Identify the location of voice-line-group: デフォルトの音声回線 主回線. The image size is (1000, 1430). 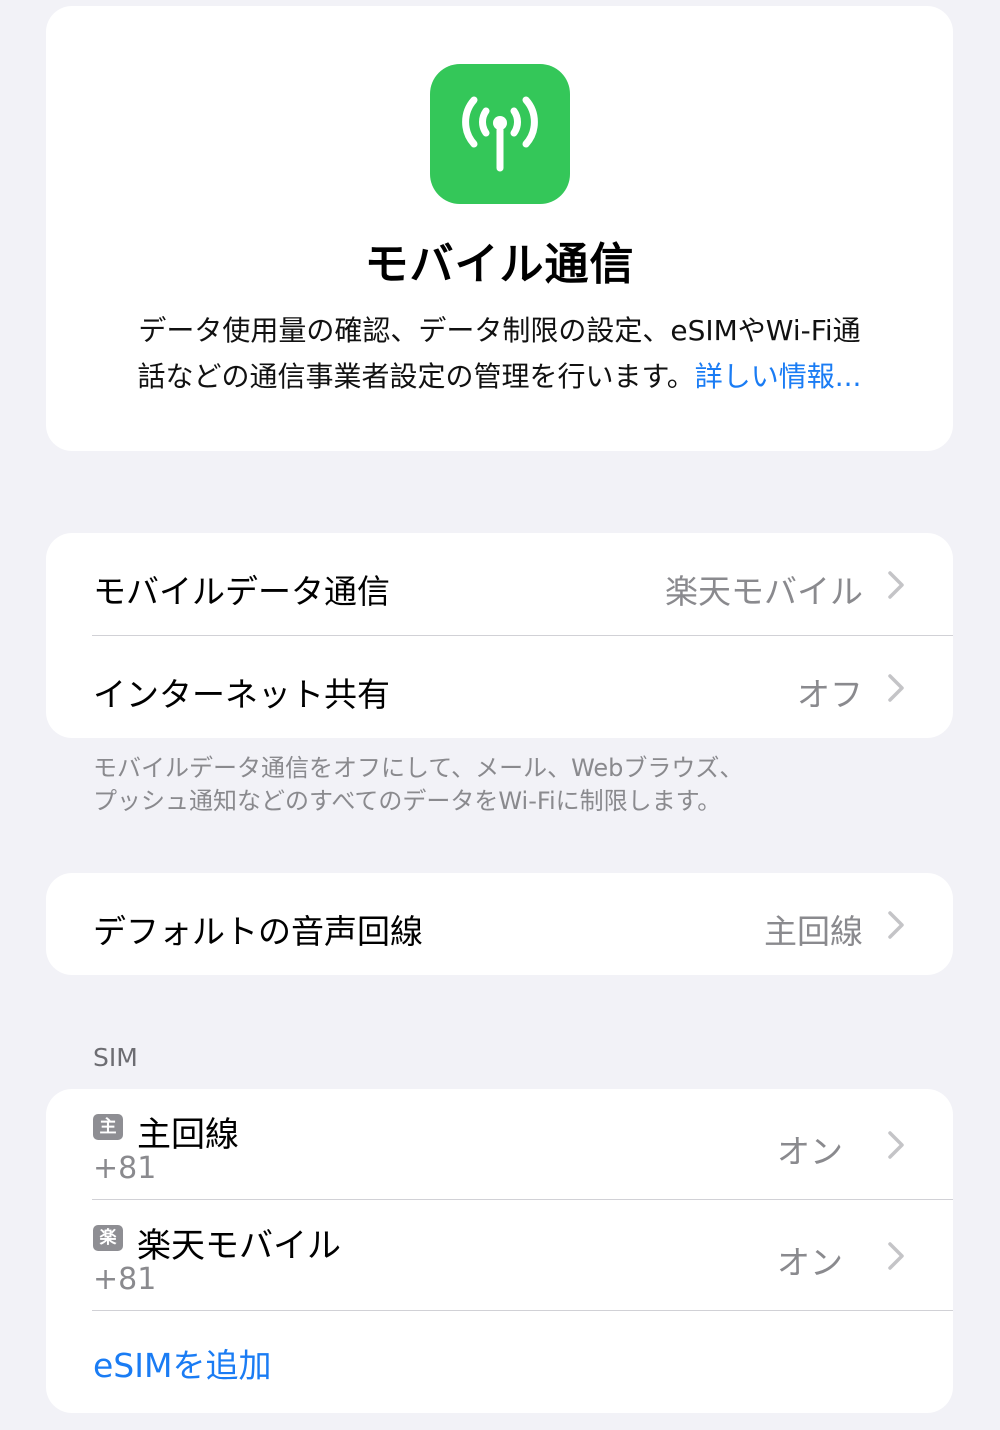
(499, 924).